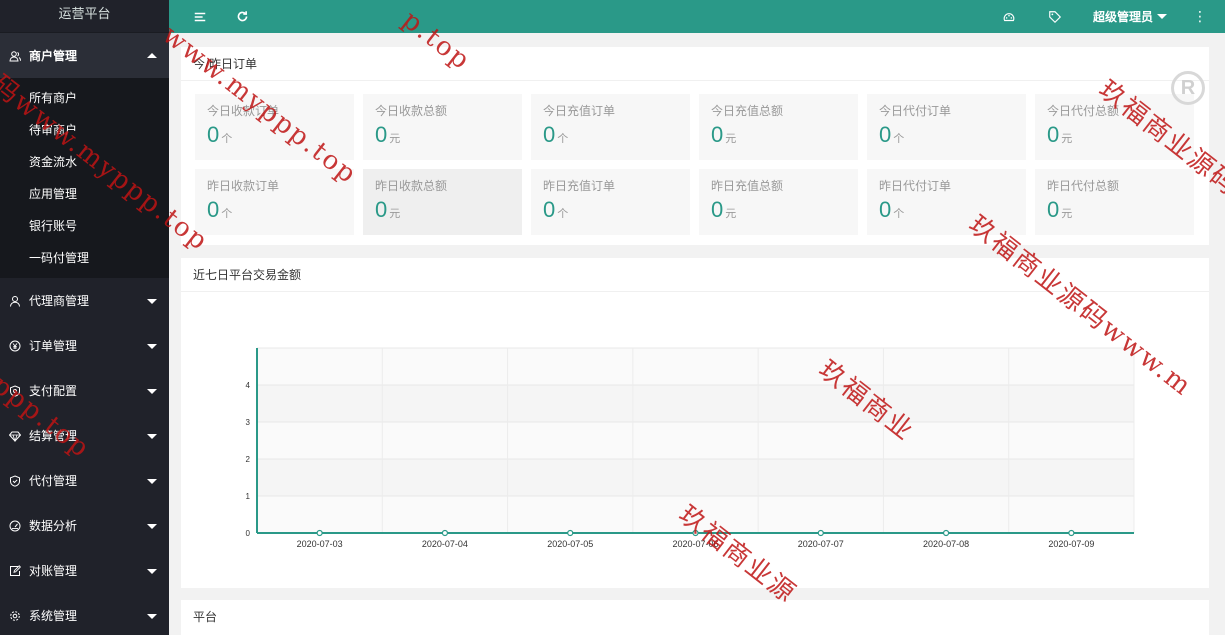 The image size is (1225, 635). I want to click on stat-label: 今日充值订单, so click(579, 111).